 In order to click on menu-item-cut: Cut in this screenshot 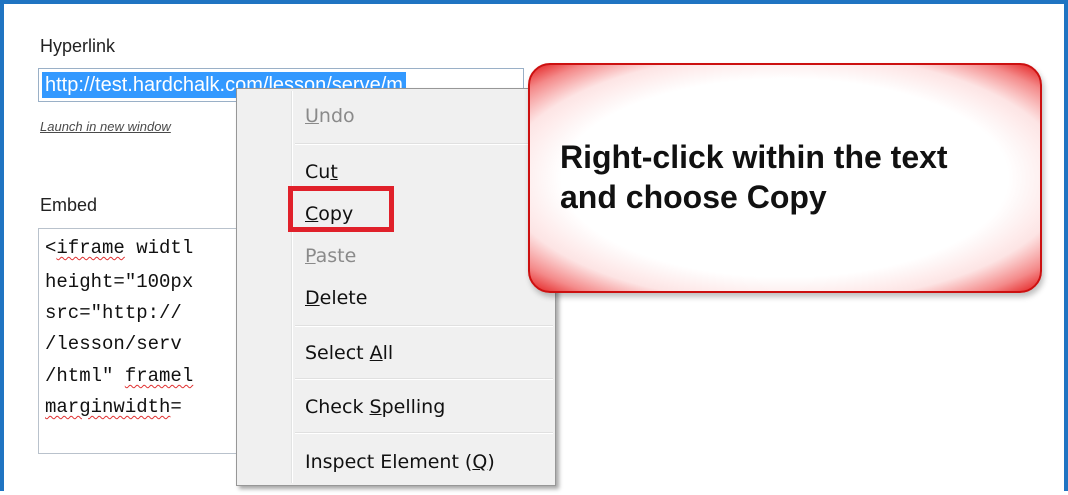, I will do `click(321, 172)`.